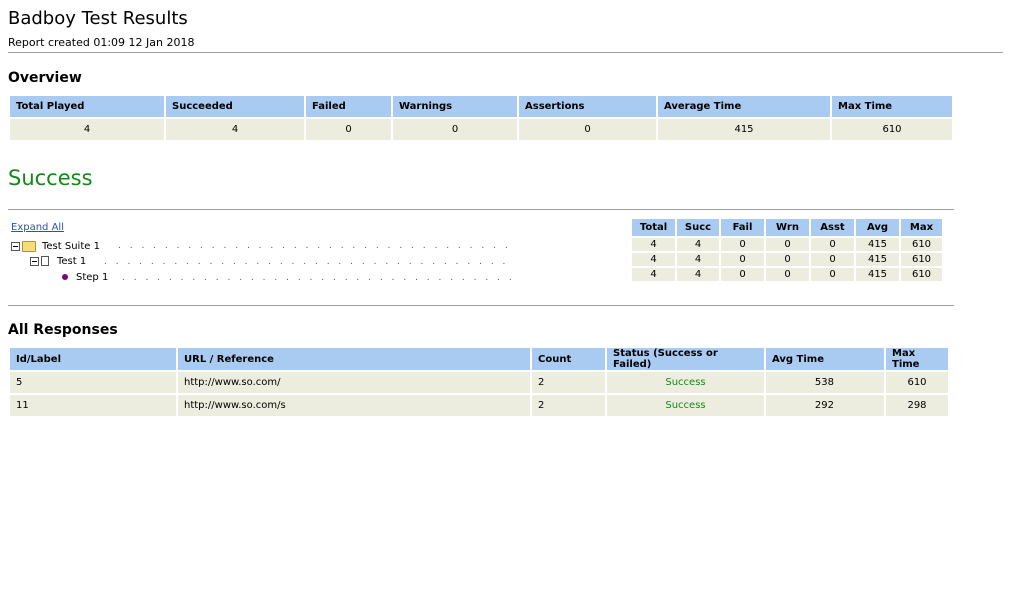  I want to click on summary-row-test-suite: 4 4 0 0 0 415 610, so click(787, 244).